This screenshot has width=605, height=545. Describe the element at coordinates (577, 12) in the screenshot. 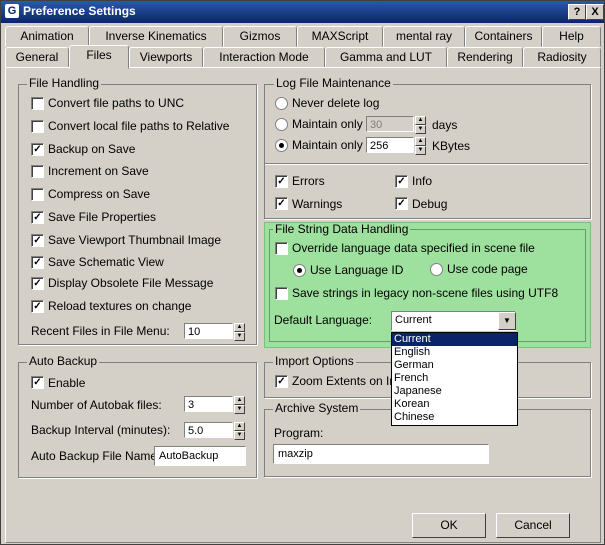

I see `help-button: ?` at that location.